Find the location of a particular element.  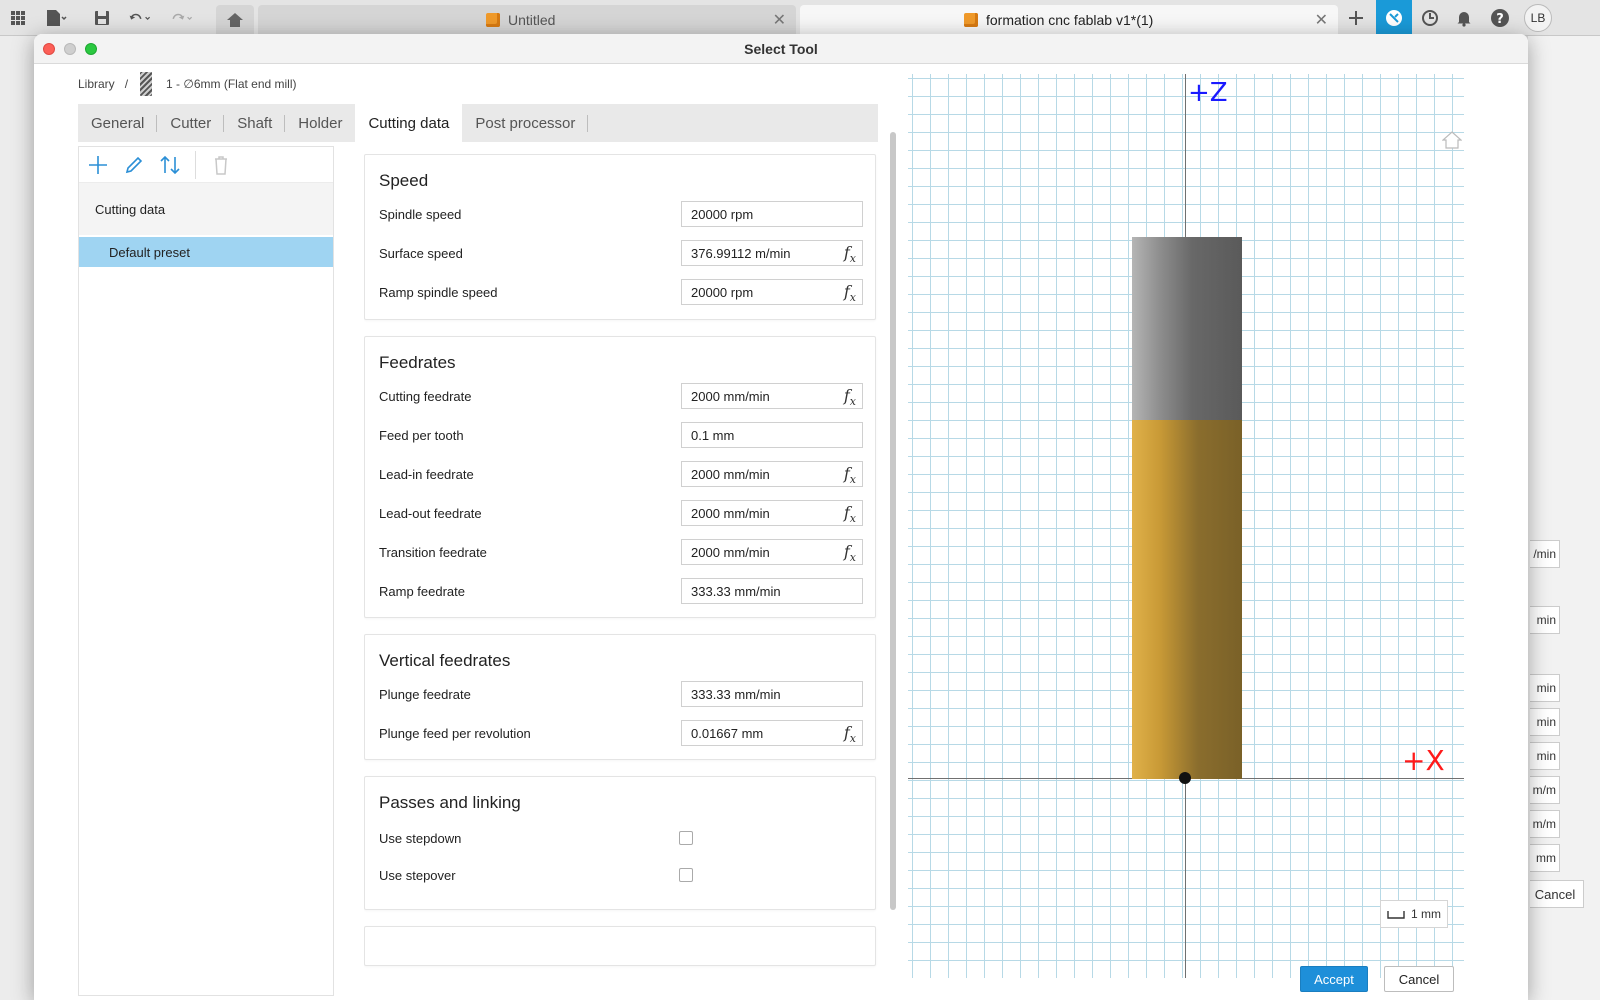

dialog-title: Select Tool is located at coordinates (781, 48).